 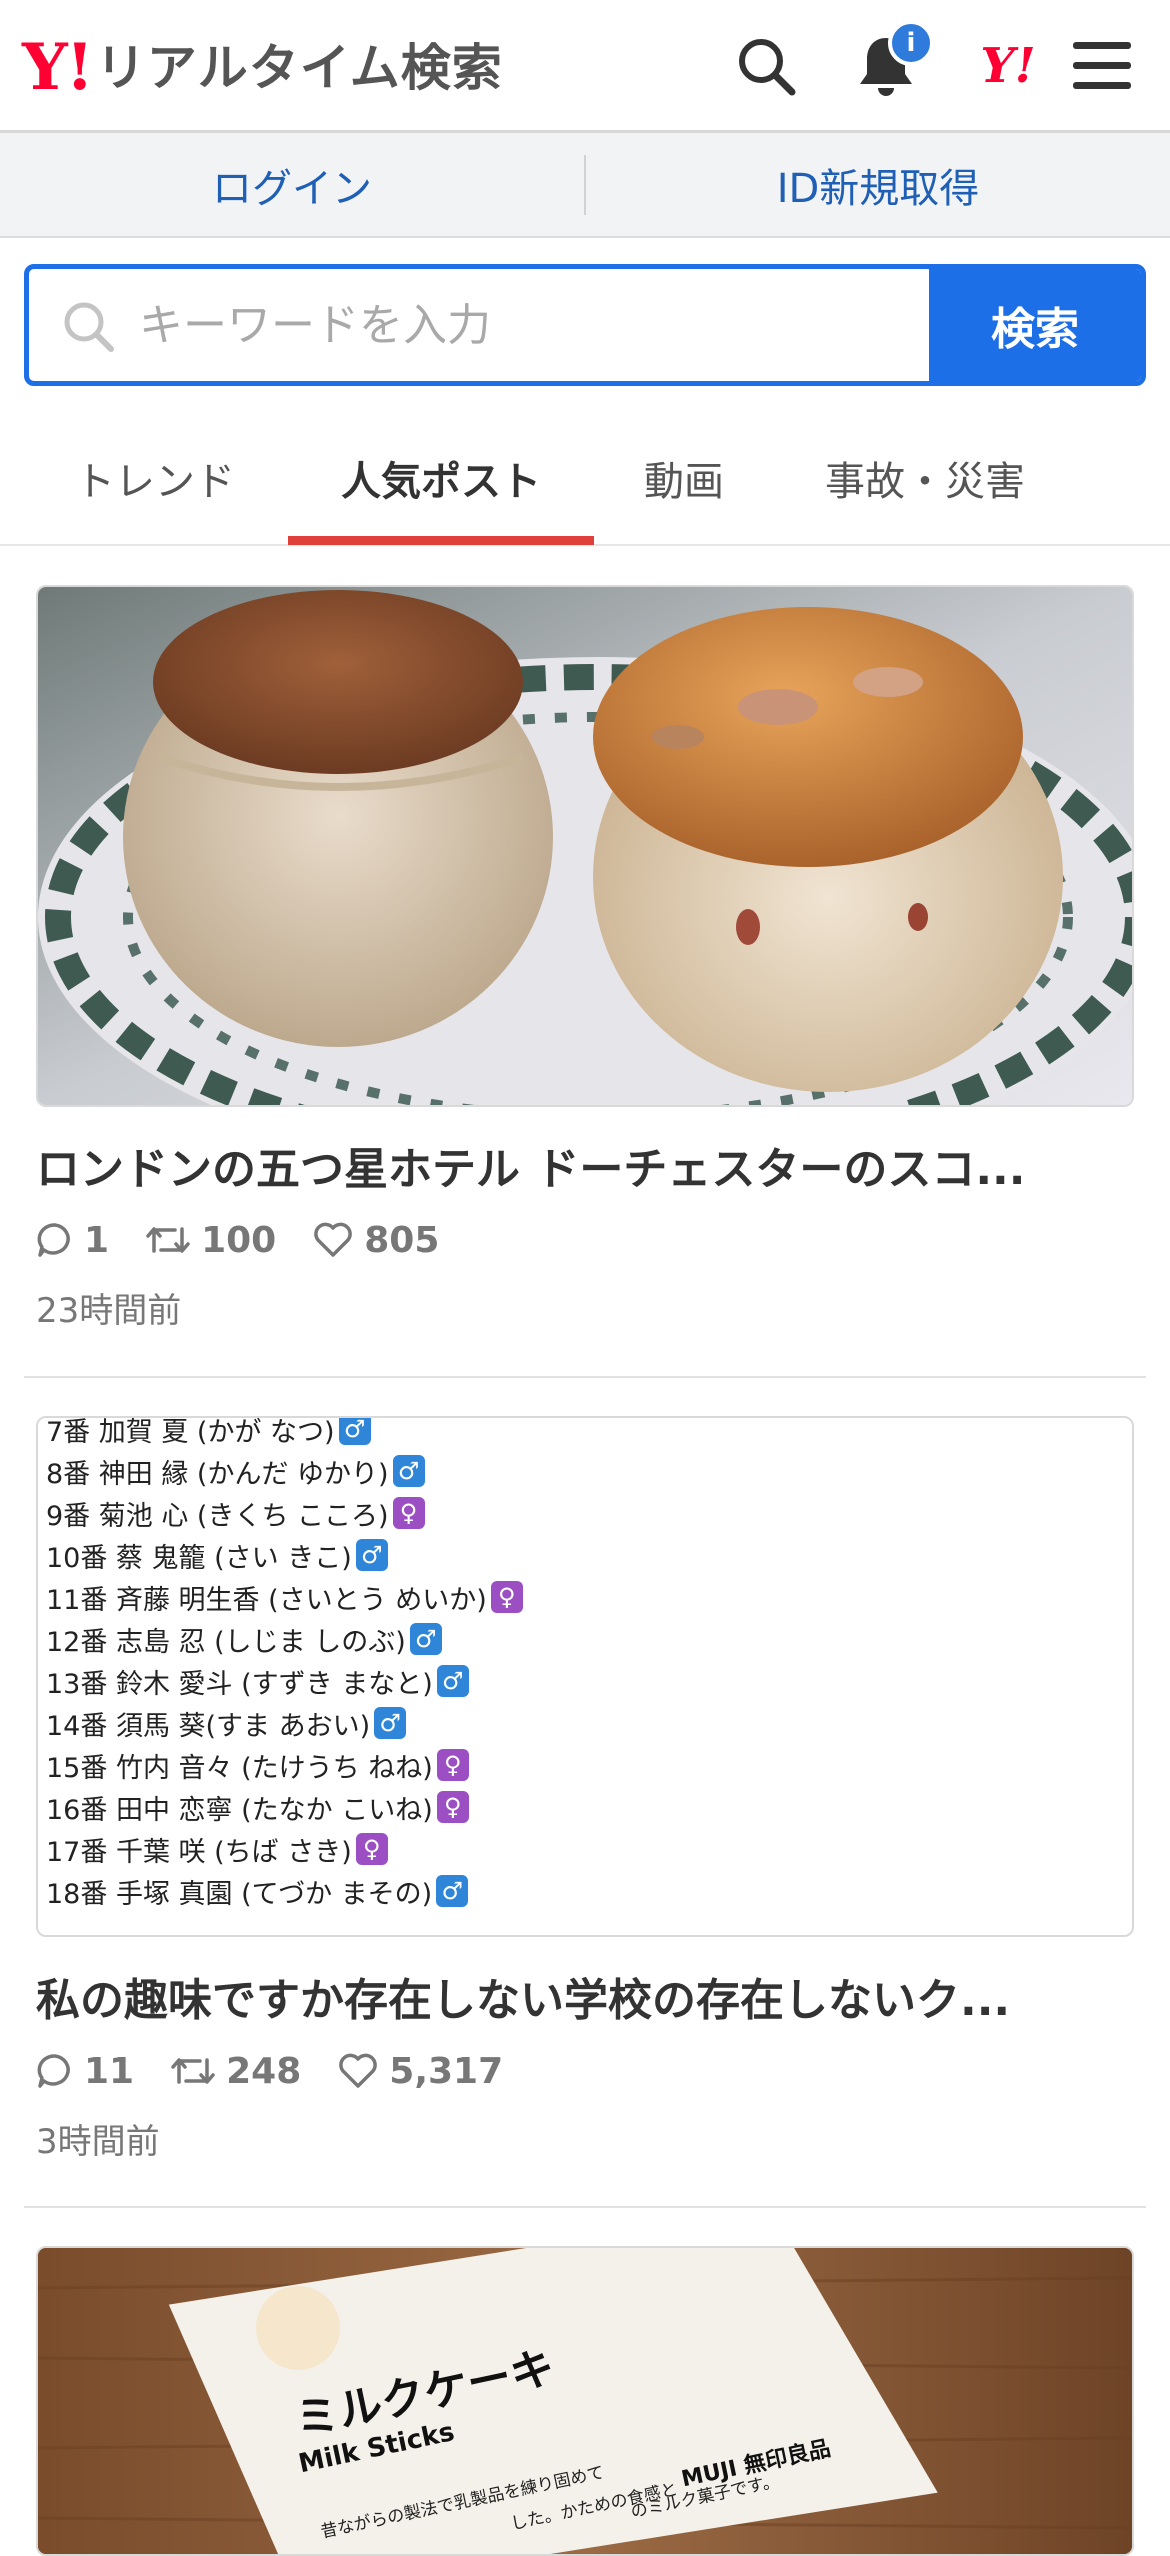 What do you see at coordinates (441, 478) in the screenshot?
I see `tab-popular-posts: 人気ポスト` at bounding box center [441, 478].